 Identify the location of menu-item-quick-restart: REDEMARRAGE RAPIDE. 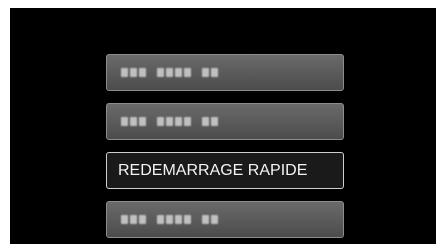
(225, 170).